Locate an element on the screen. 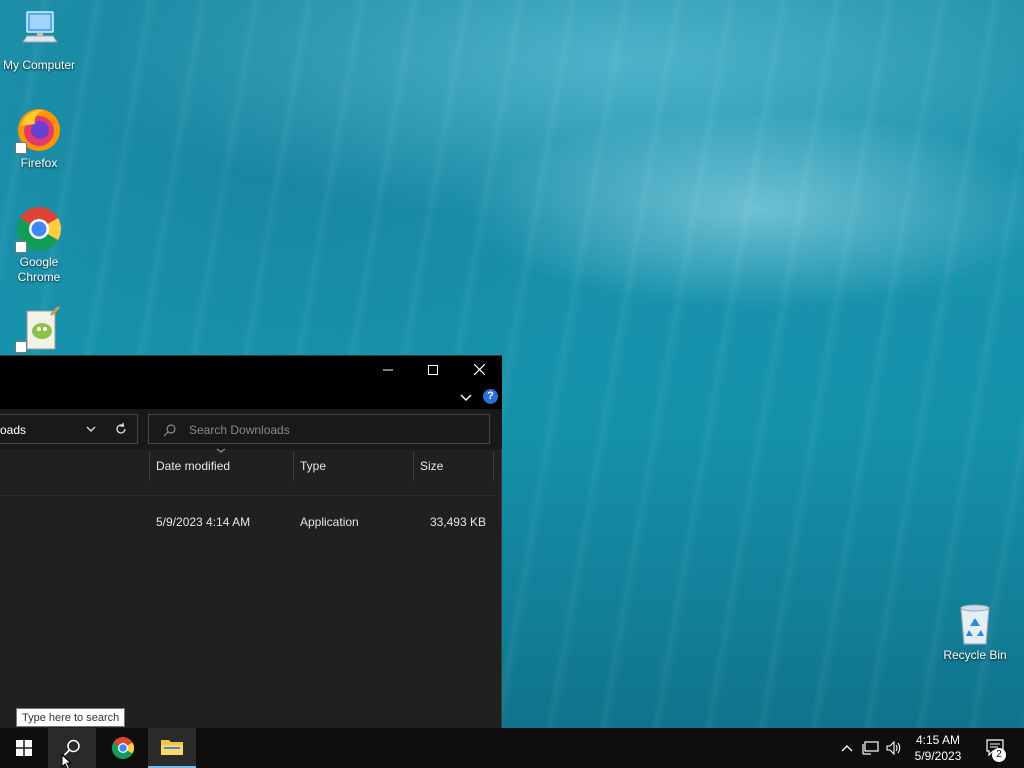  computer-icon is located at coordinates (39, 32).